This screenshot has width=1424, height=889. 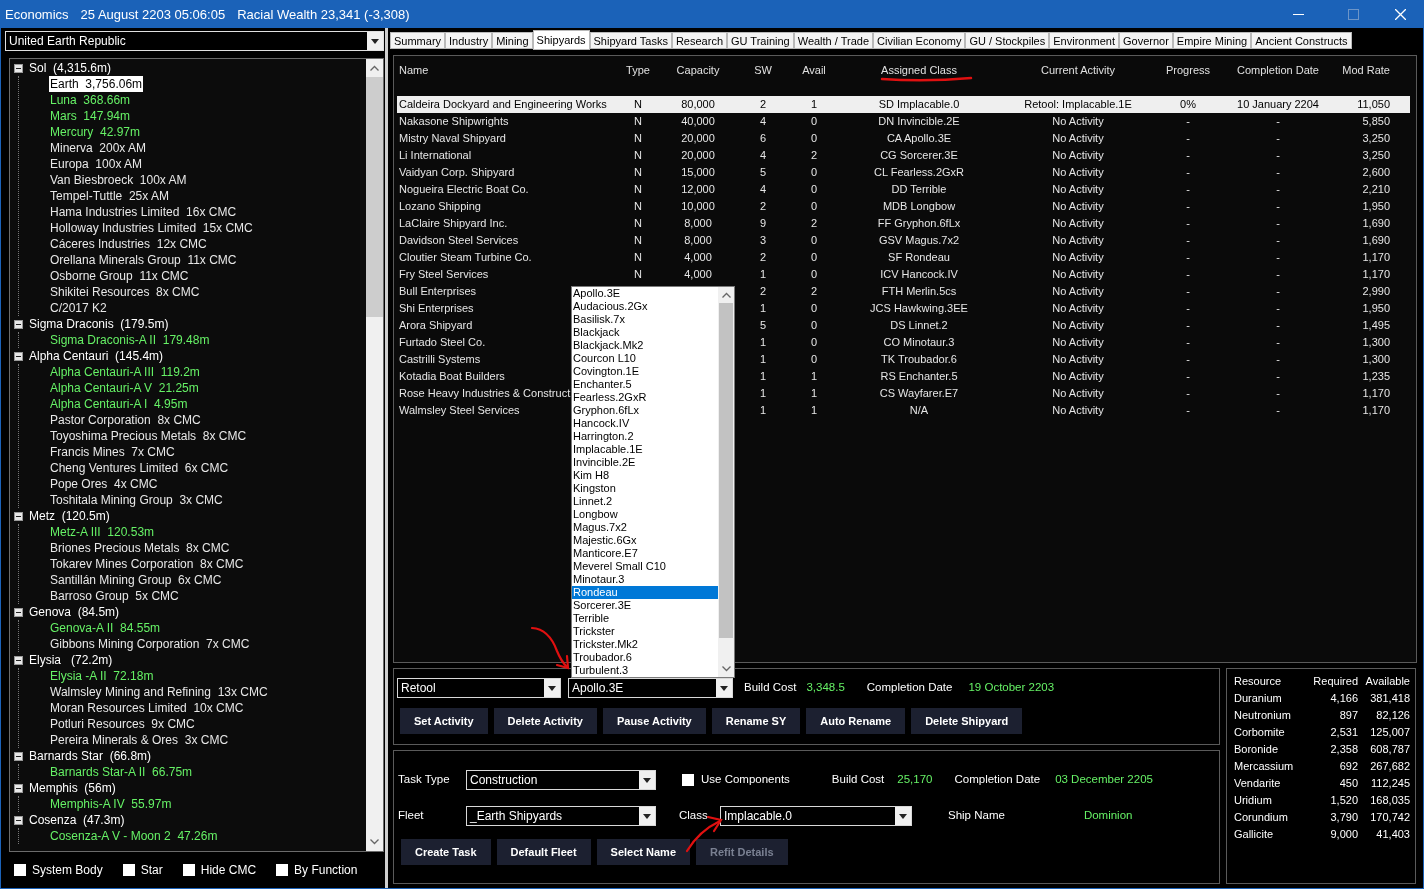 I want to click on dropdown-option: Majestic.6Gx, so click(x=645, y=540).